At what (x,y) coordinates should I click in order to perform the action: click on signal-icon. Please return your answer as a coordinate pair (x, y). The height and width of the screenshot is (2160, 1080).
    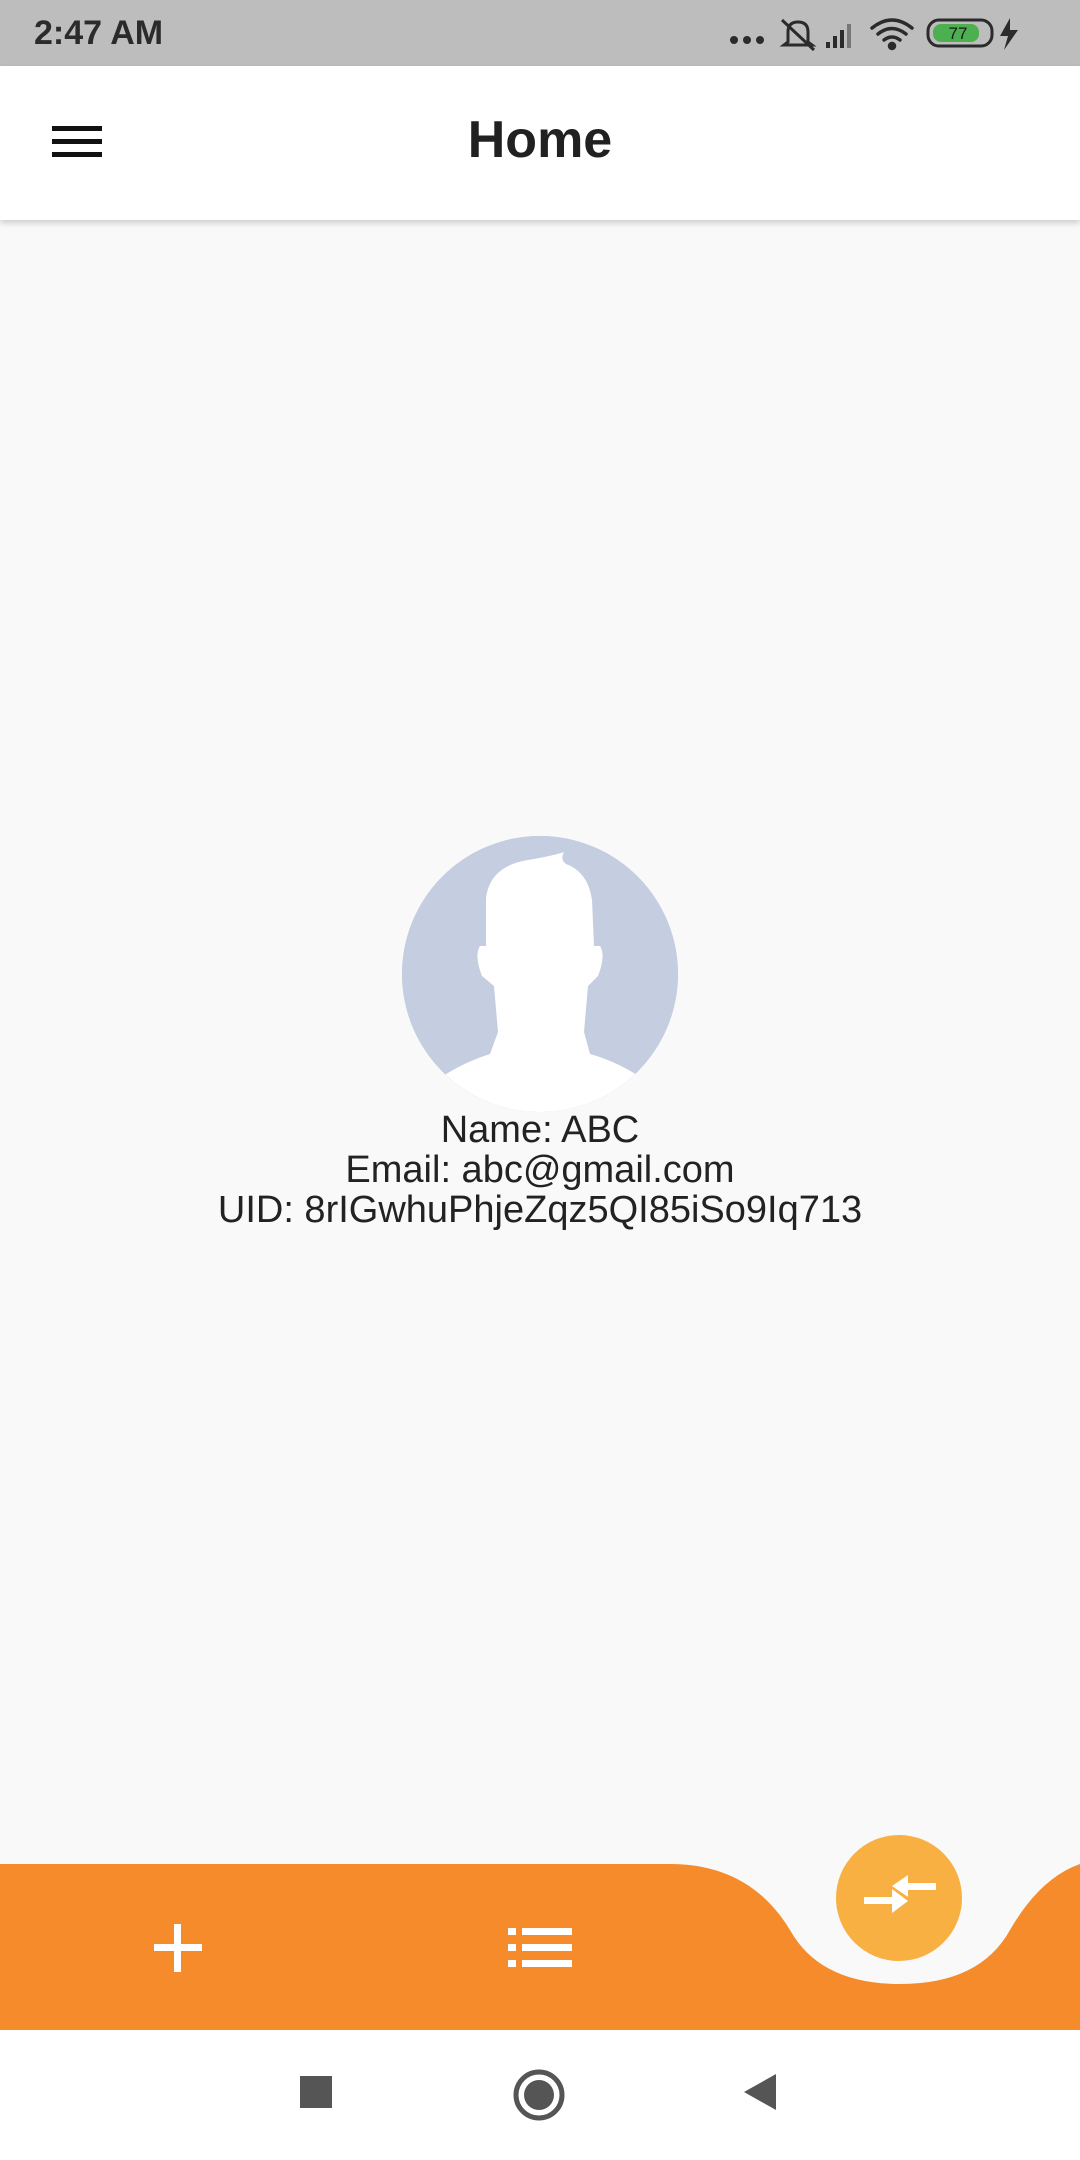
    Looking at the image, I should click on (838, 36).